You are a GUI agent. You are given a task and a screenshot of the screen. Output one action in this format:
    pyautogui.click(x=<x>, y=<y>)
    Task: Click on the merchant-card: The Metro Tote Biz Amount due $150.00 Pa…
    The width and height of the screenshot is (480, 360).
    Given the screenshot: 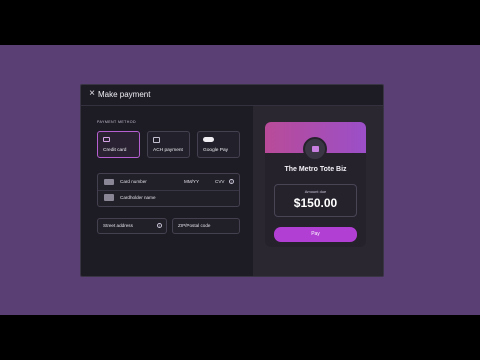 What is the action you would take?
    pyautogui.click(x=315, y=184)
    